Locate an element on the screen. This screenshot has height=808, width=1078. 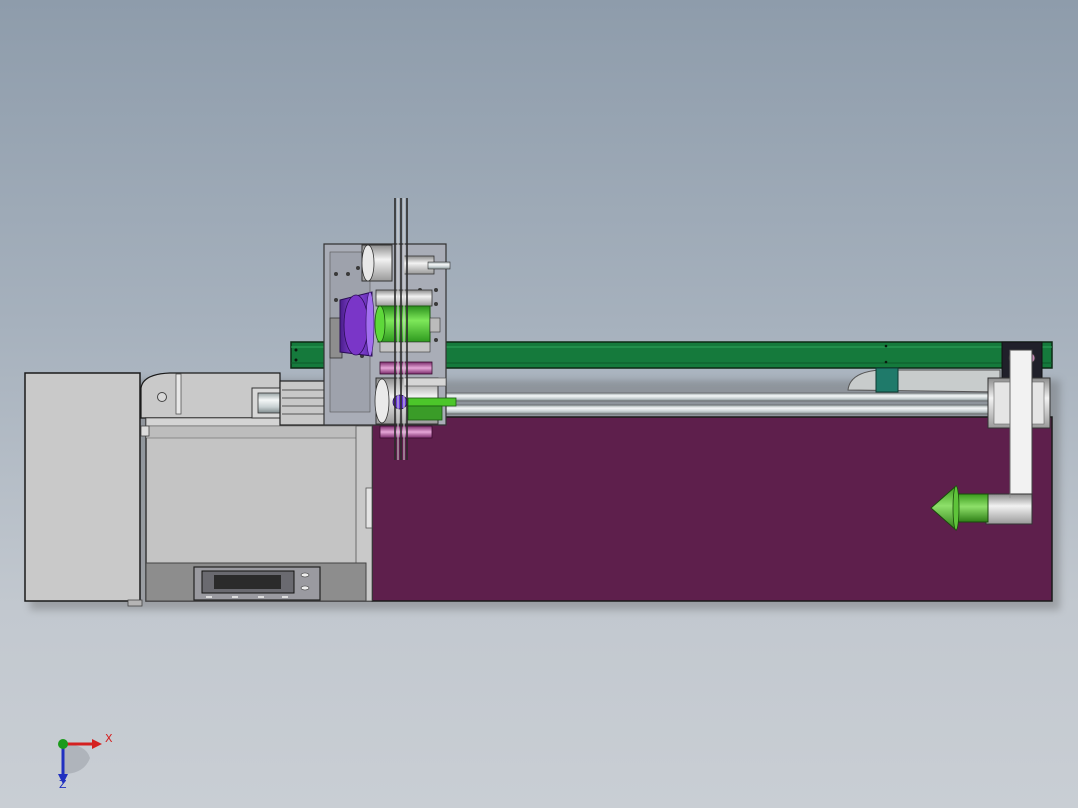
rail-support is located at coordinates (924, 380).